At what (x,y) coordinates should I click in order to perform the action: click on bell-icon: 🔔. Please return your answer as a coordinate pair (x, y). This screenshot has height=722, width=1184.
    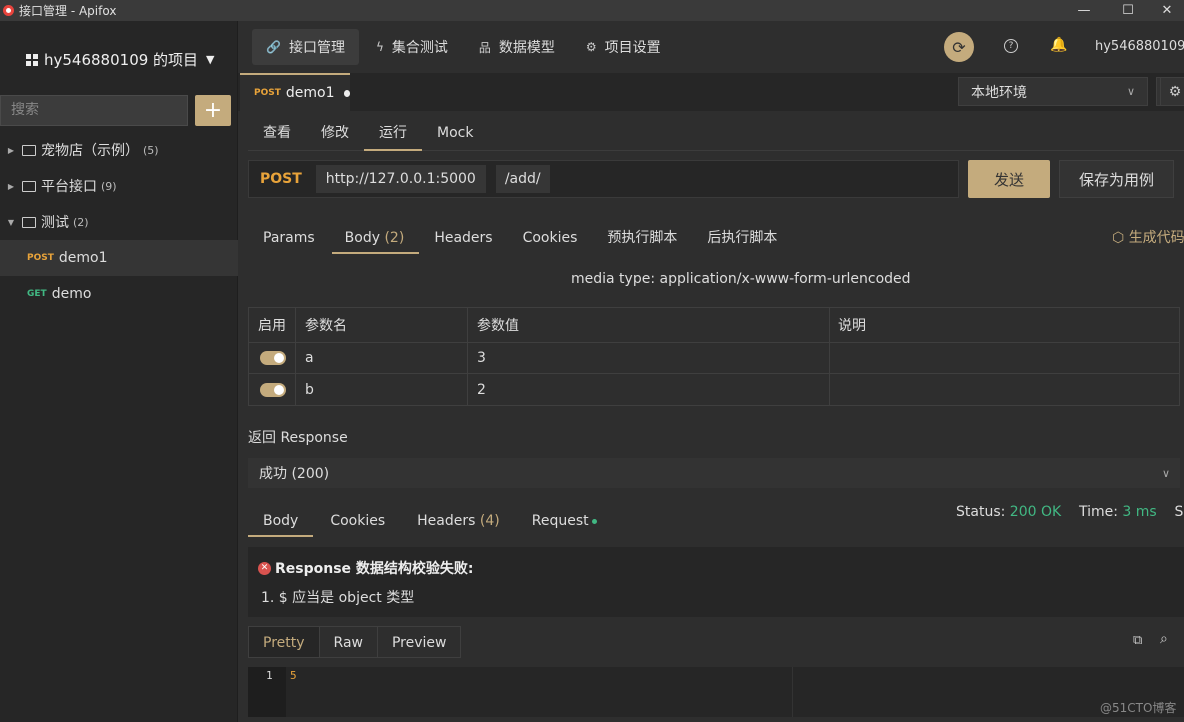
    Looking at the image, I should click on (1058, 45).